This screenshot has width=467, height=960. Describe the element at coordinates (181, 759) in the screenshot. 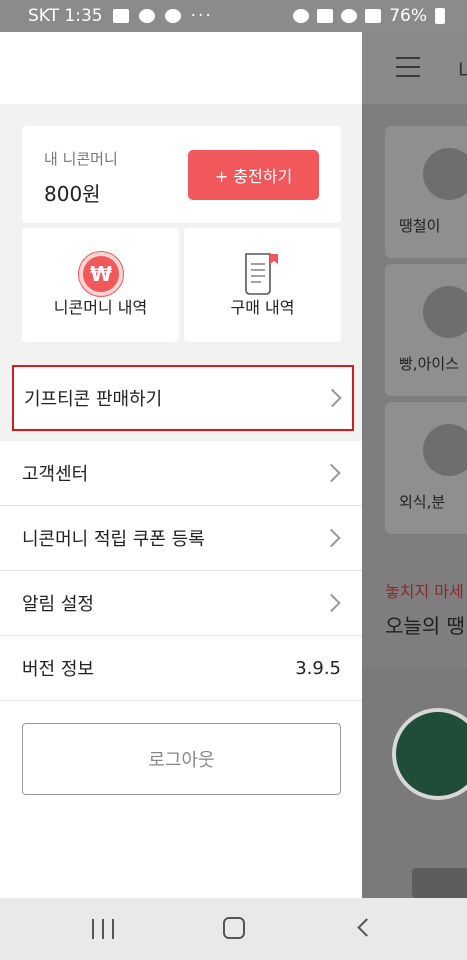

I see `logout-button: 로그아웃` at that location.